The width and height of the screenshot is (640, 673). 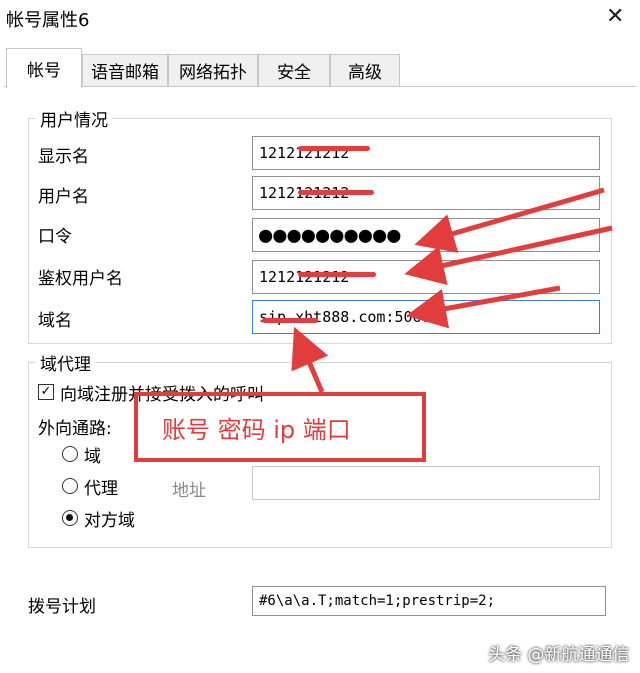 I want to click on tab-account: 帐号, so click(x=44, y=68).